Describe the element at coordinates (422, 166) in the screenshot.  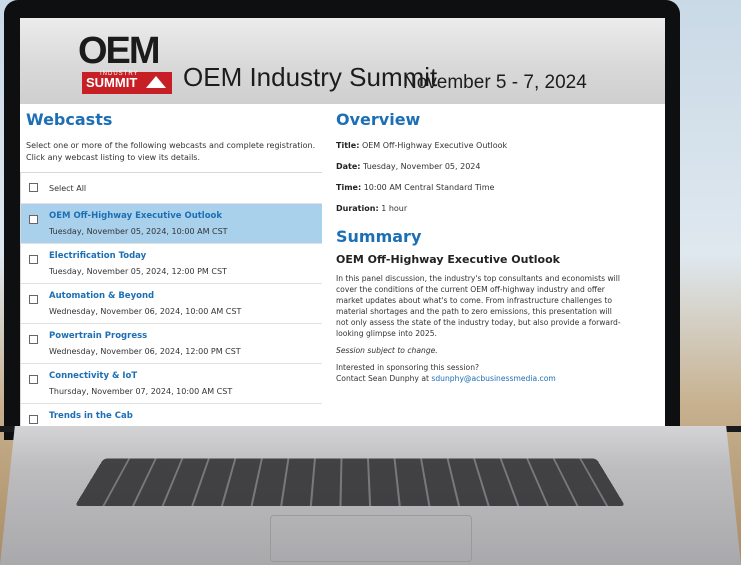
I see `field-value: Tuesday, November 05, 2024` at that location.